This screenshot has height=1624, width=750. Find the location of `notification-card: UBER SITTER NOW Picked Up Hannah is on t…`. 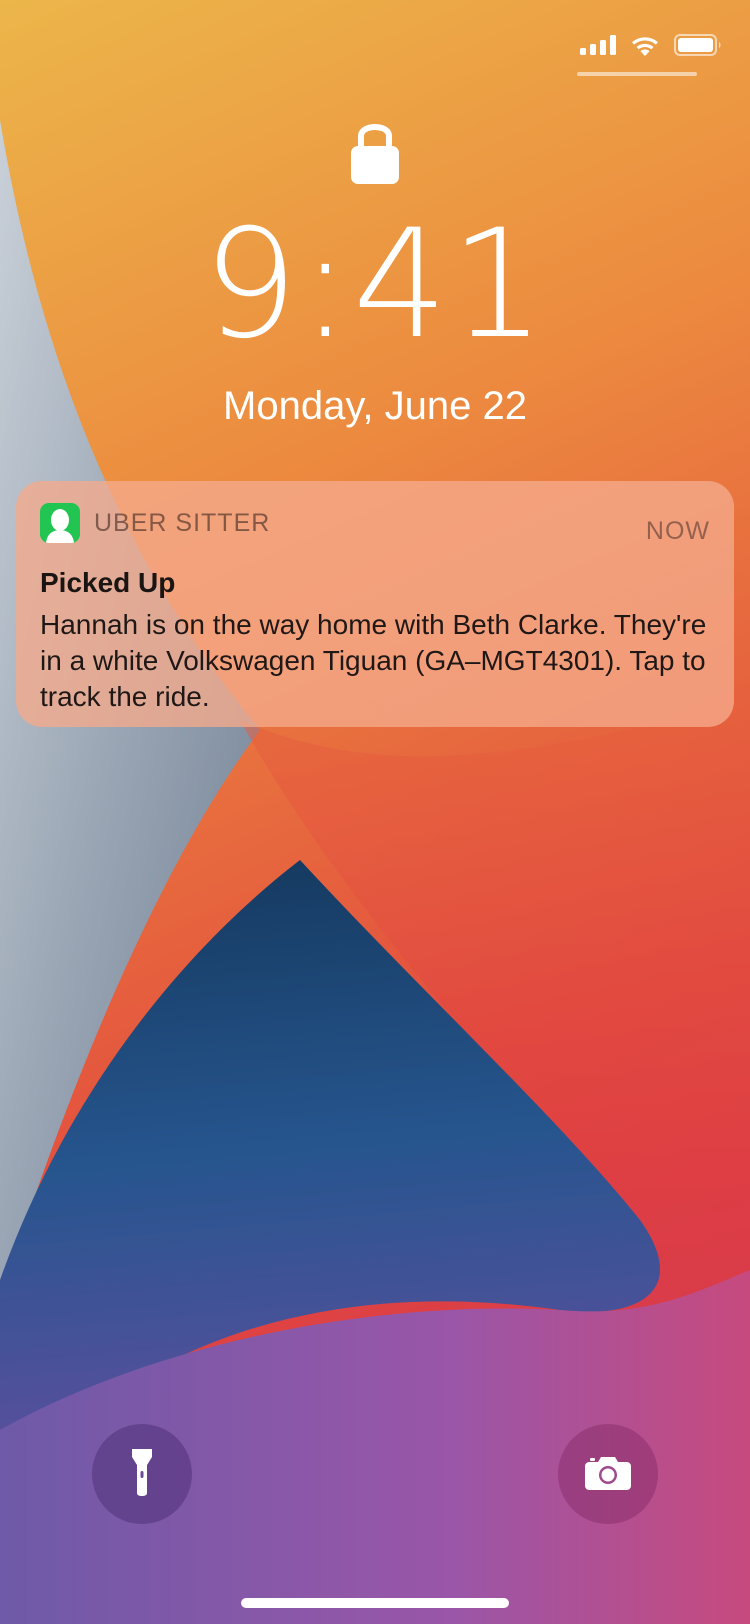

notification-card: UBER SITTER NOW Picked Up Hannah is on t… is located at coordinates (375, 604).